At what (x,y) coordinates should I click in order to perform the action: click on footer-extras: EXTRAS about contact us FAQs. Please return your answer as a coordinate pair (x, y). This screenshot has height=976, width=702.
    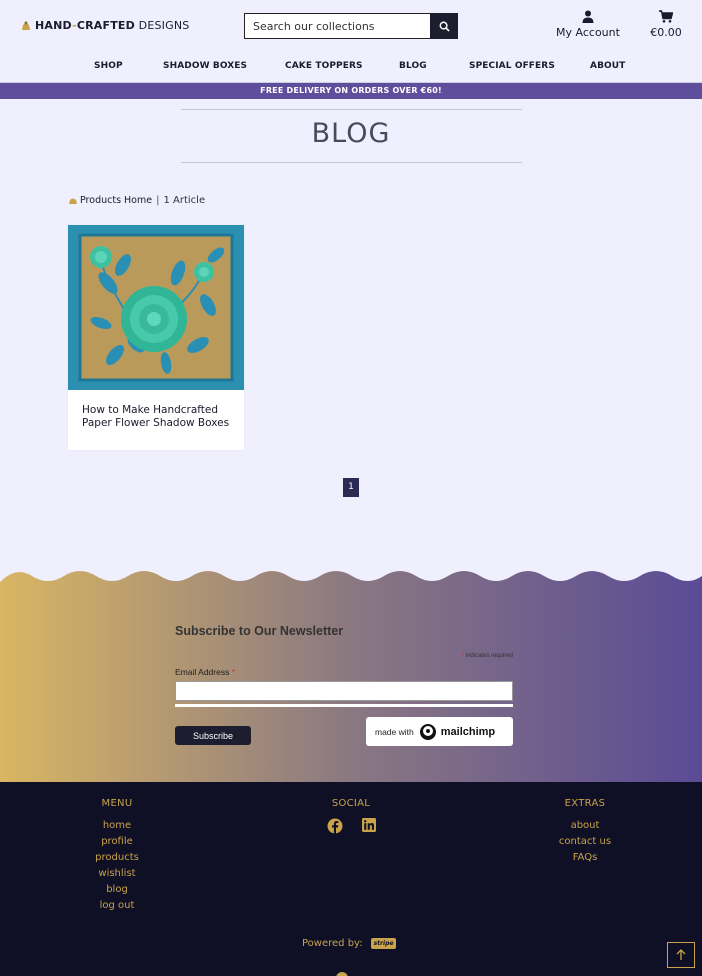
    Looking at the image, I should click on (585, 832).